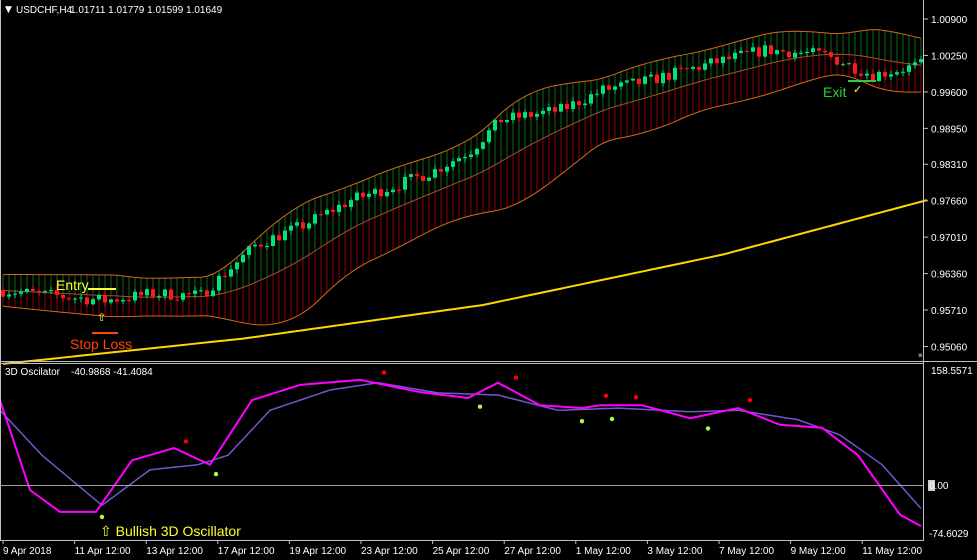 The width and height of the screenshot is (977, 560). What do you see at coordinates (949, 311) in the screenshot?
I see `price-tick-label: 0.95710` at bounding box center [949, 311].